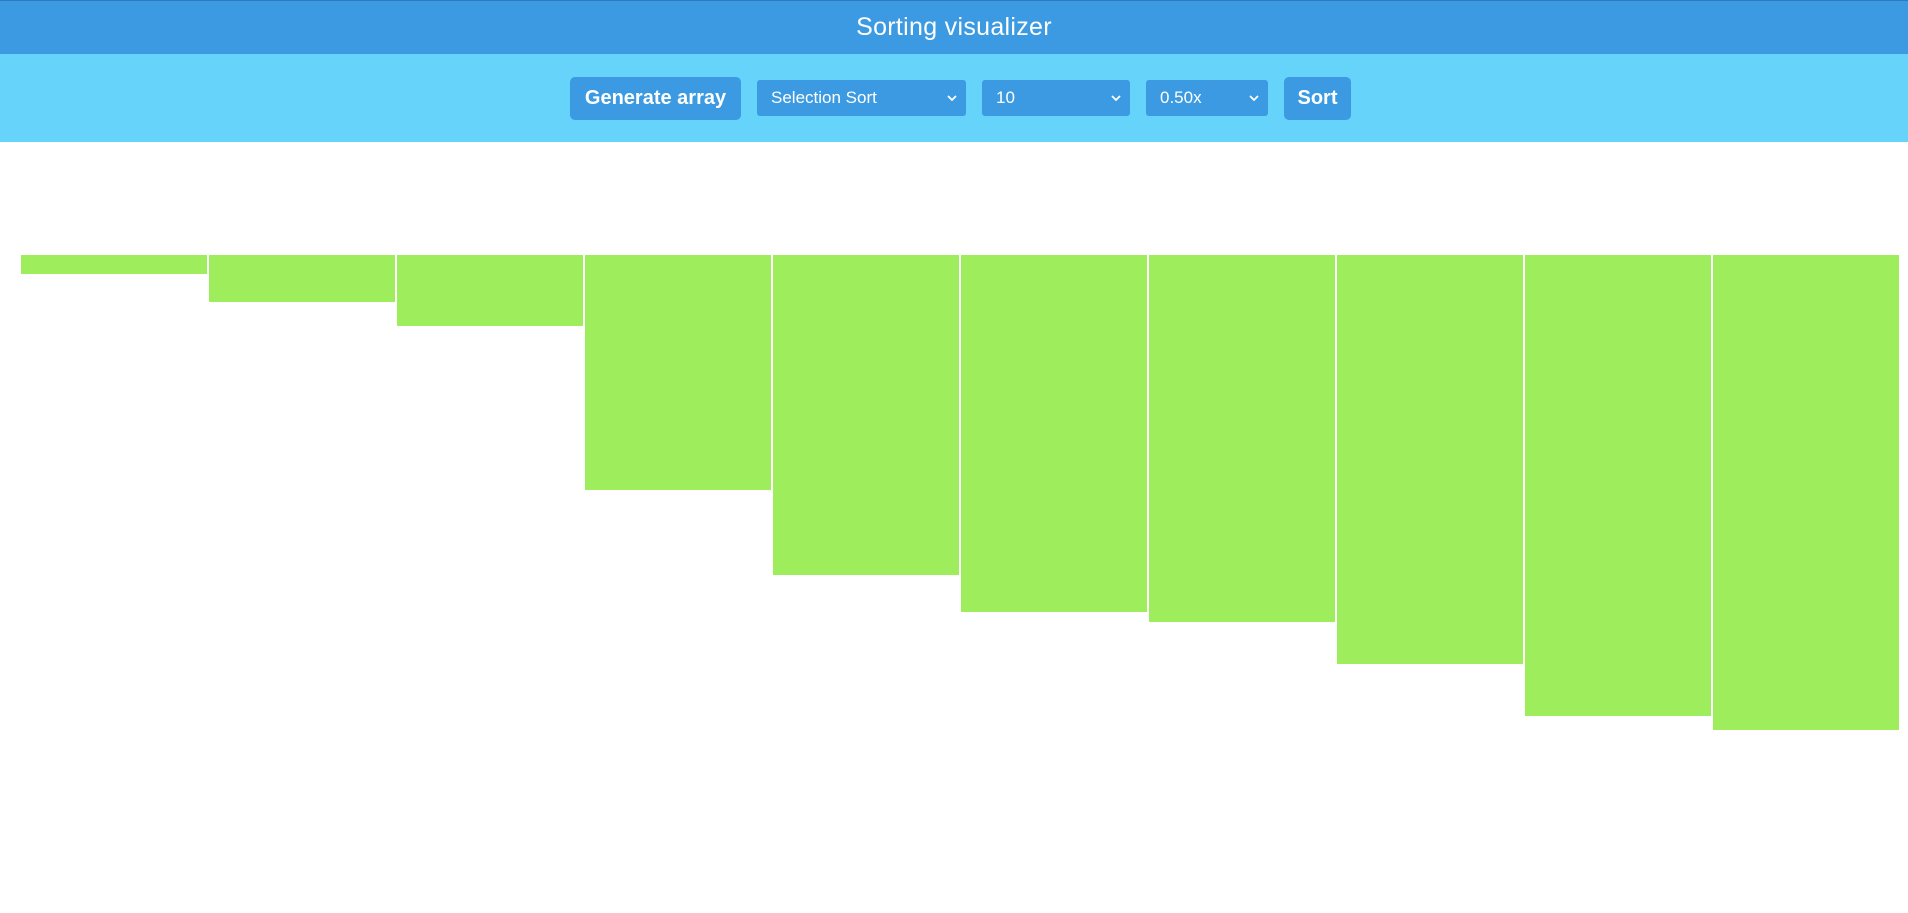  Describe the element at coordinates (1056, 98) in the screenshot. I see `array-size-select: 10` at that location.